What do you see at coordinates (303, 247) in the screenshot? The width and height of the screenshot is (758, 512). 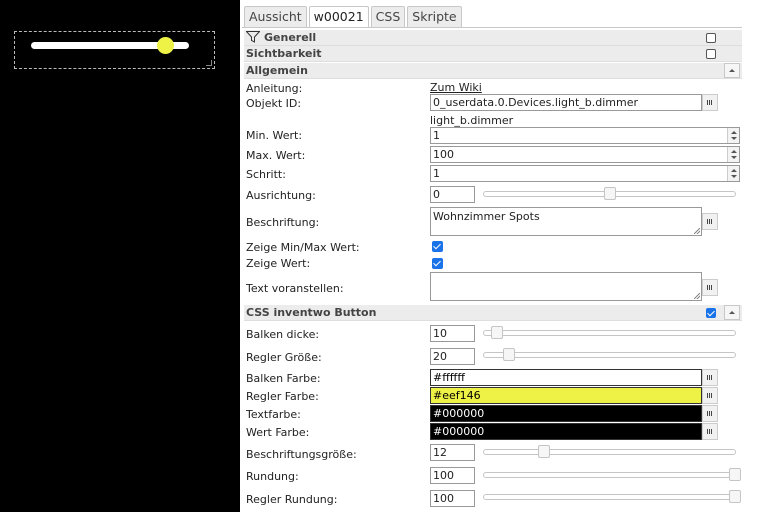 I see `zeige-minmax-label: Zeige Min/Max Wert:` at bounding box center [303, 247].